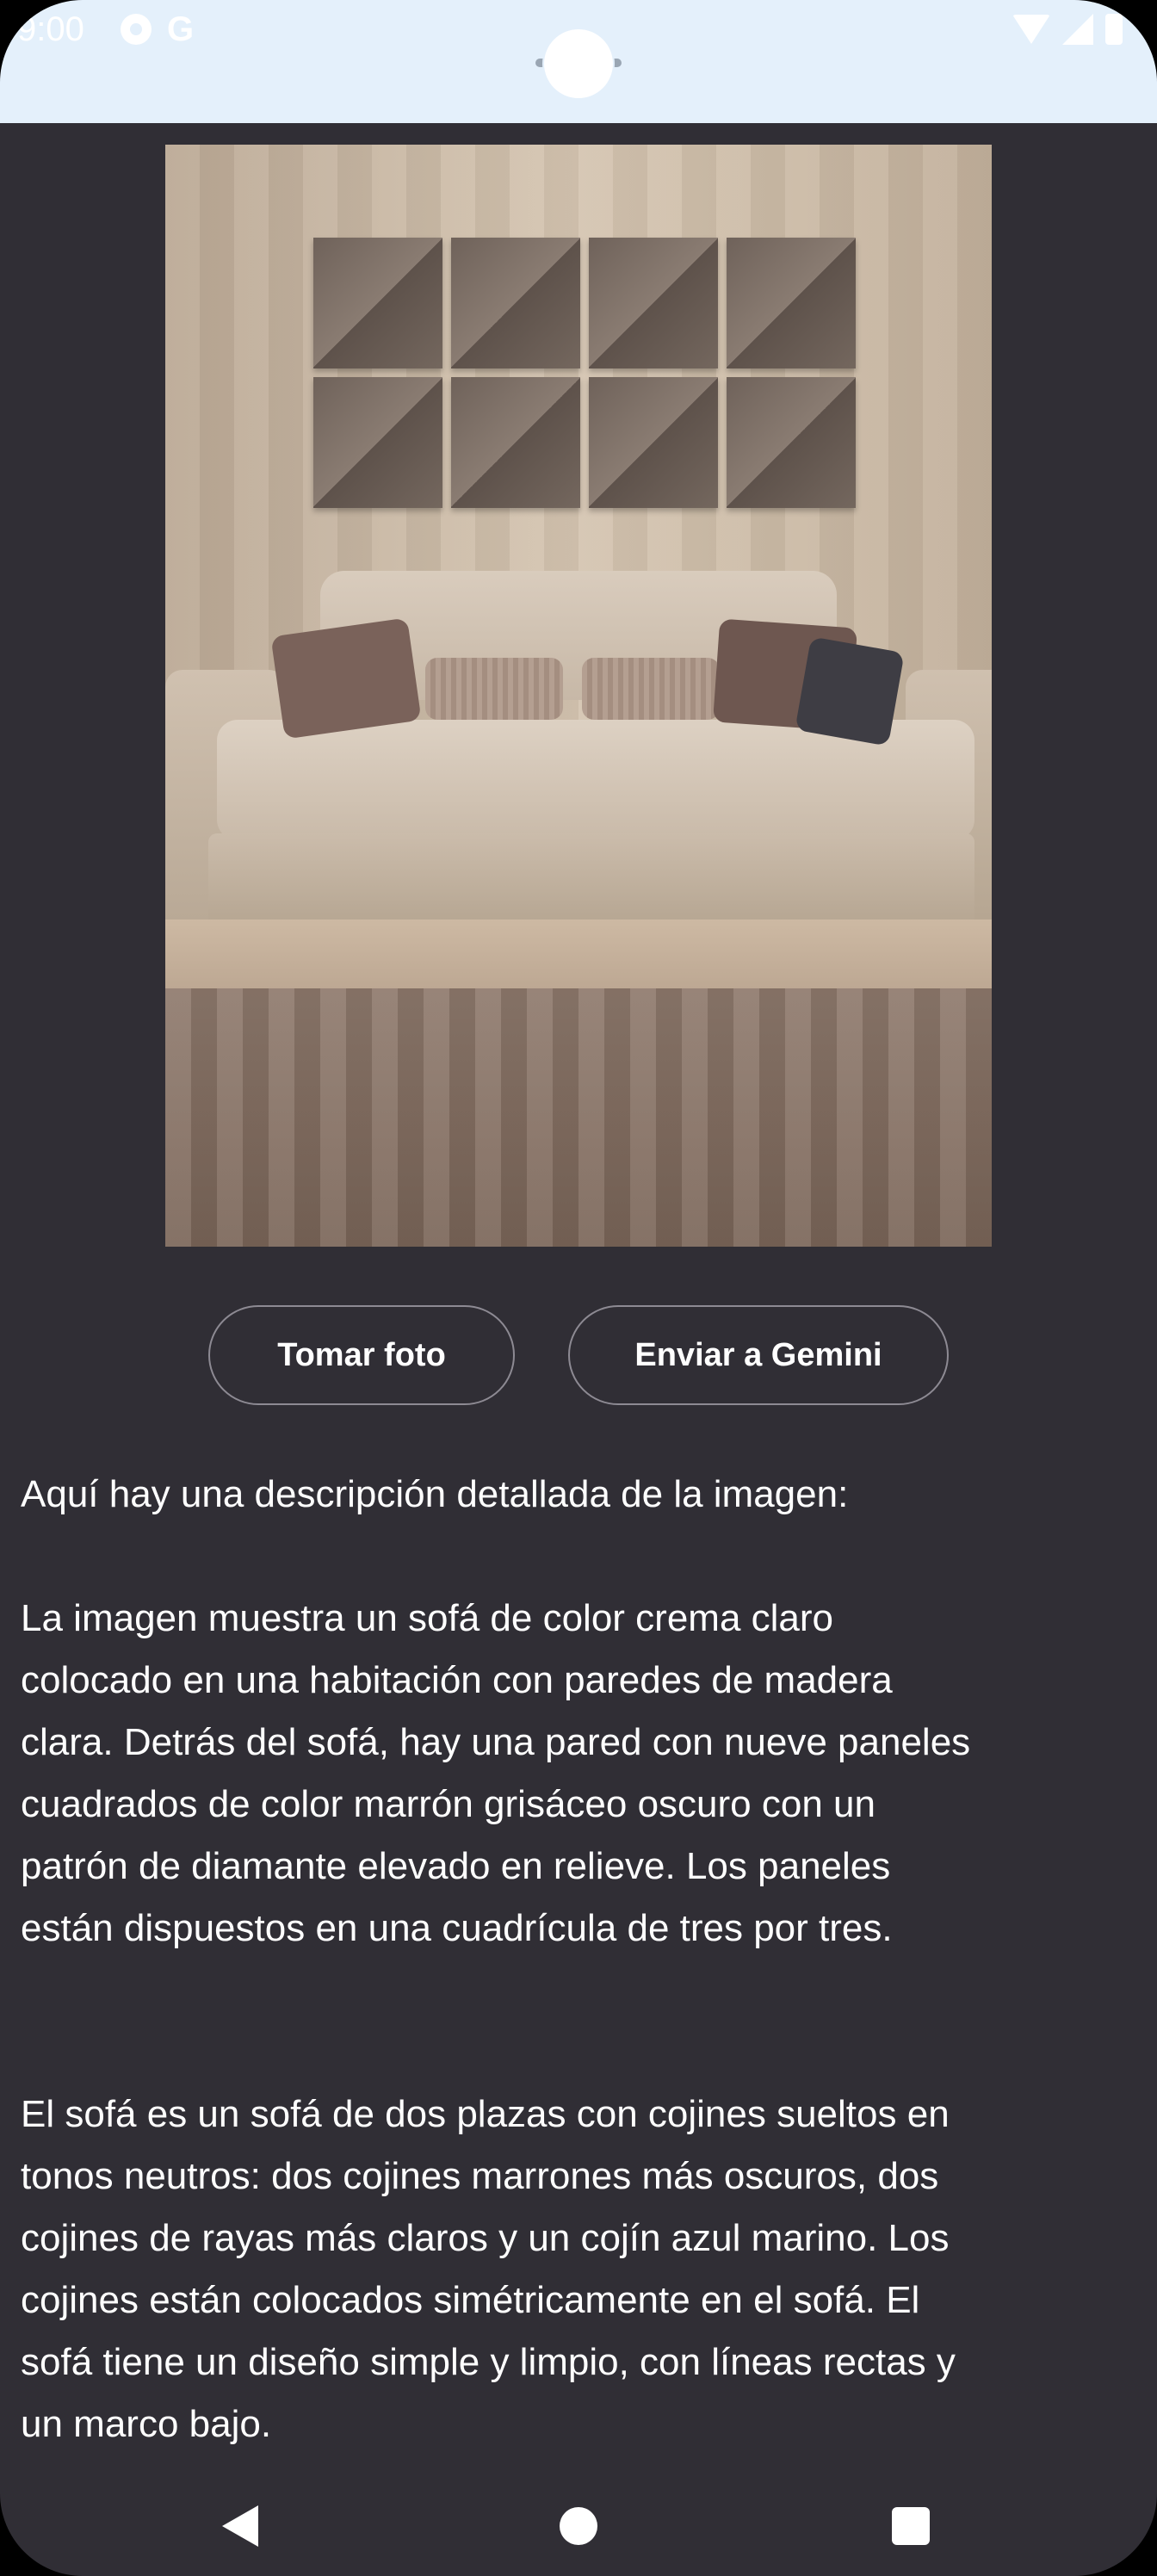  Describe the element at coordinates (591, 881) in the screenshot. I see `sofa-base` at that location.